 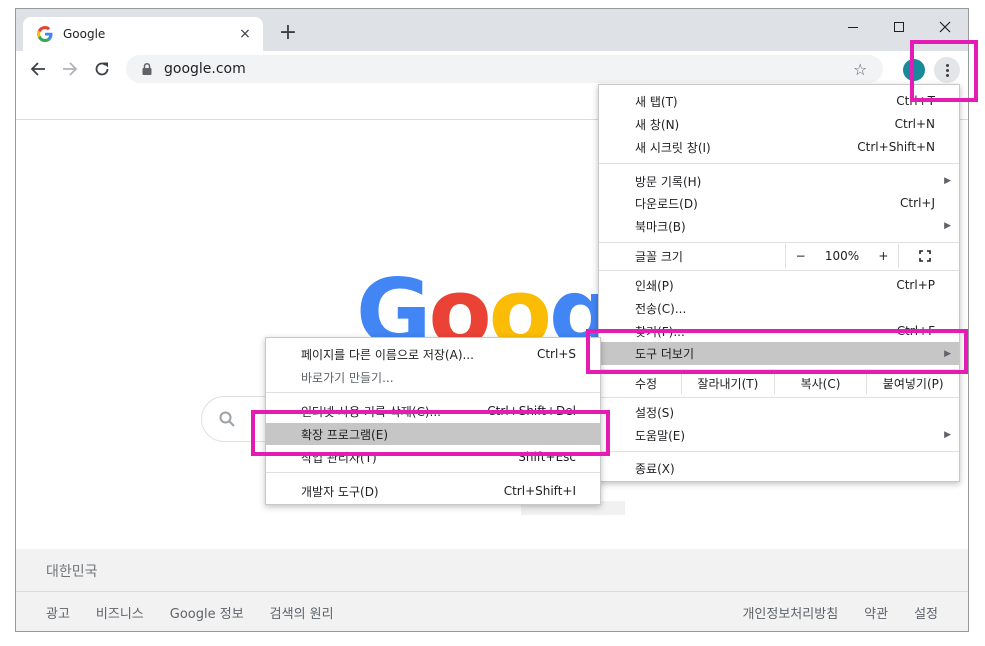 I want to click on cut-button: 잘라내기(T), so click(x=727, y=383).